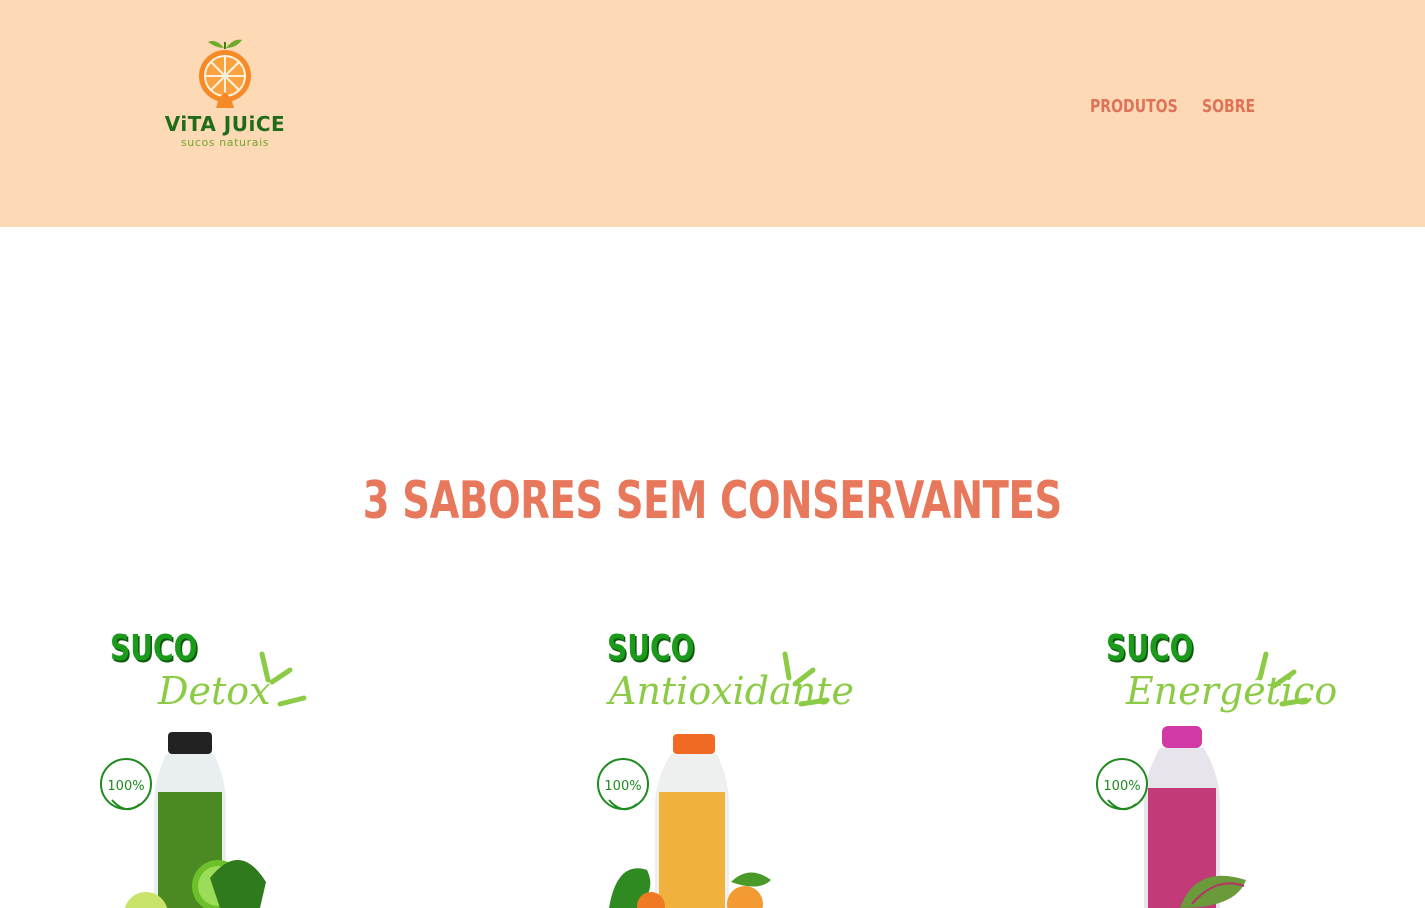 This screenshot has width=1425, height=908. Describe the element at coordinates (225, 142) in the screenshot. I see `brand-tagline: sucos naturais` at that location.